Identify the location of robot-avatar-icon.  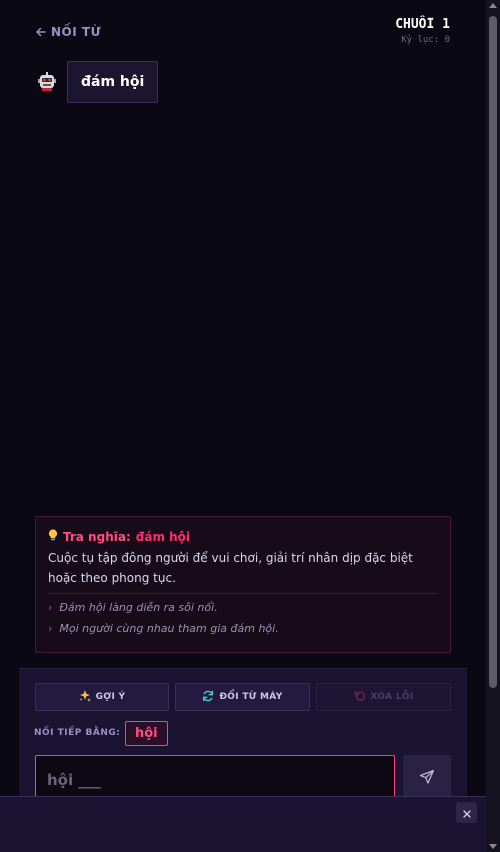
(47, 82).